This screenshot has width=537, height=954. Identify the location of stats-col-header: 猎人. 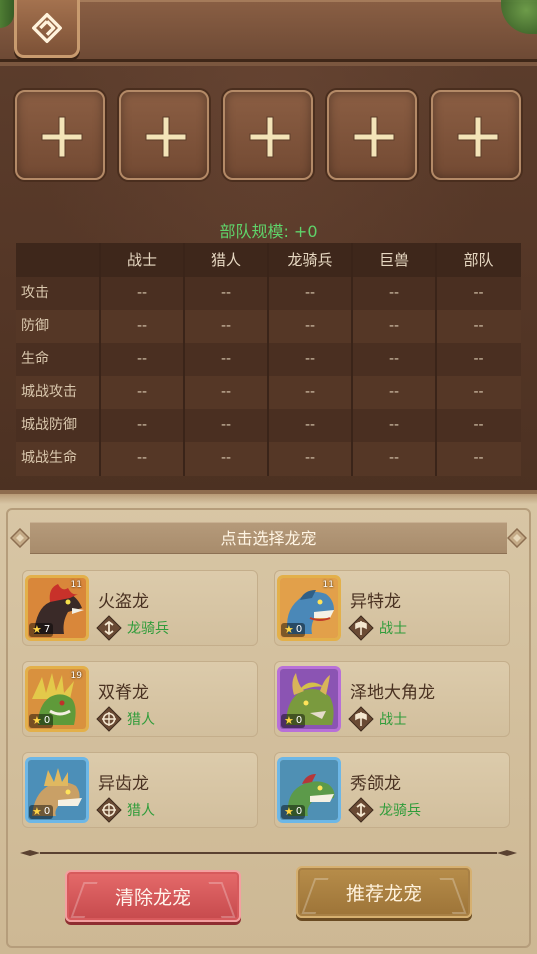
(225, 260).